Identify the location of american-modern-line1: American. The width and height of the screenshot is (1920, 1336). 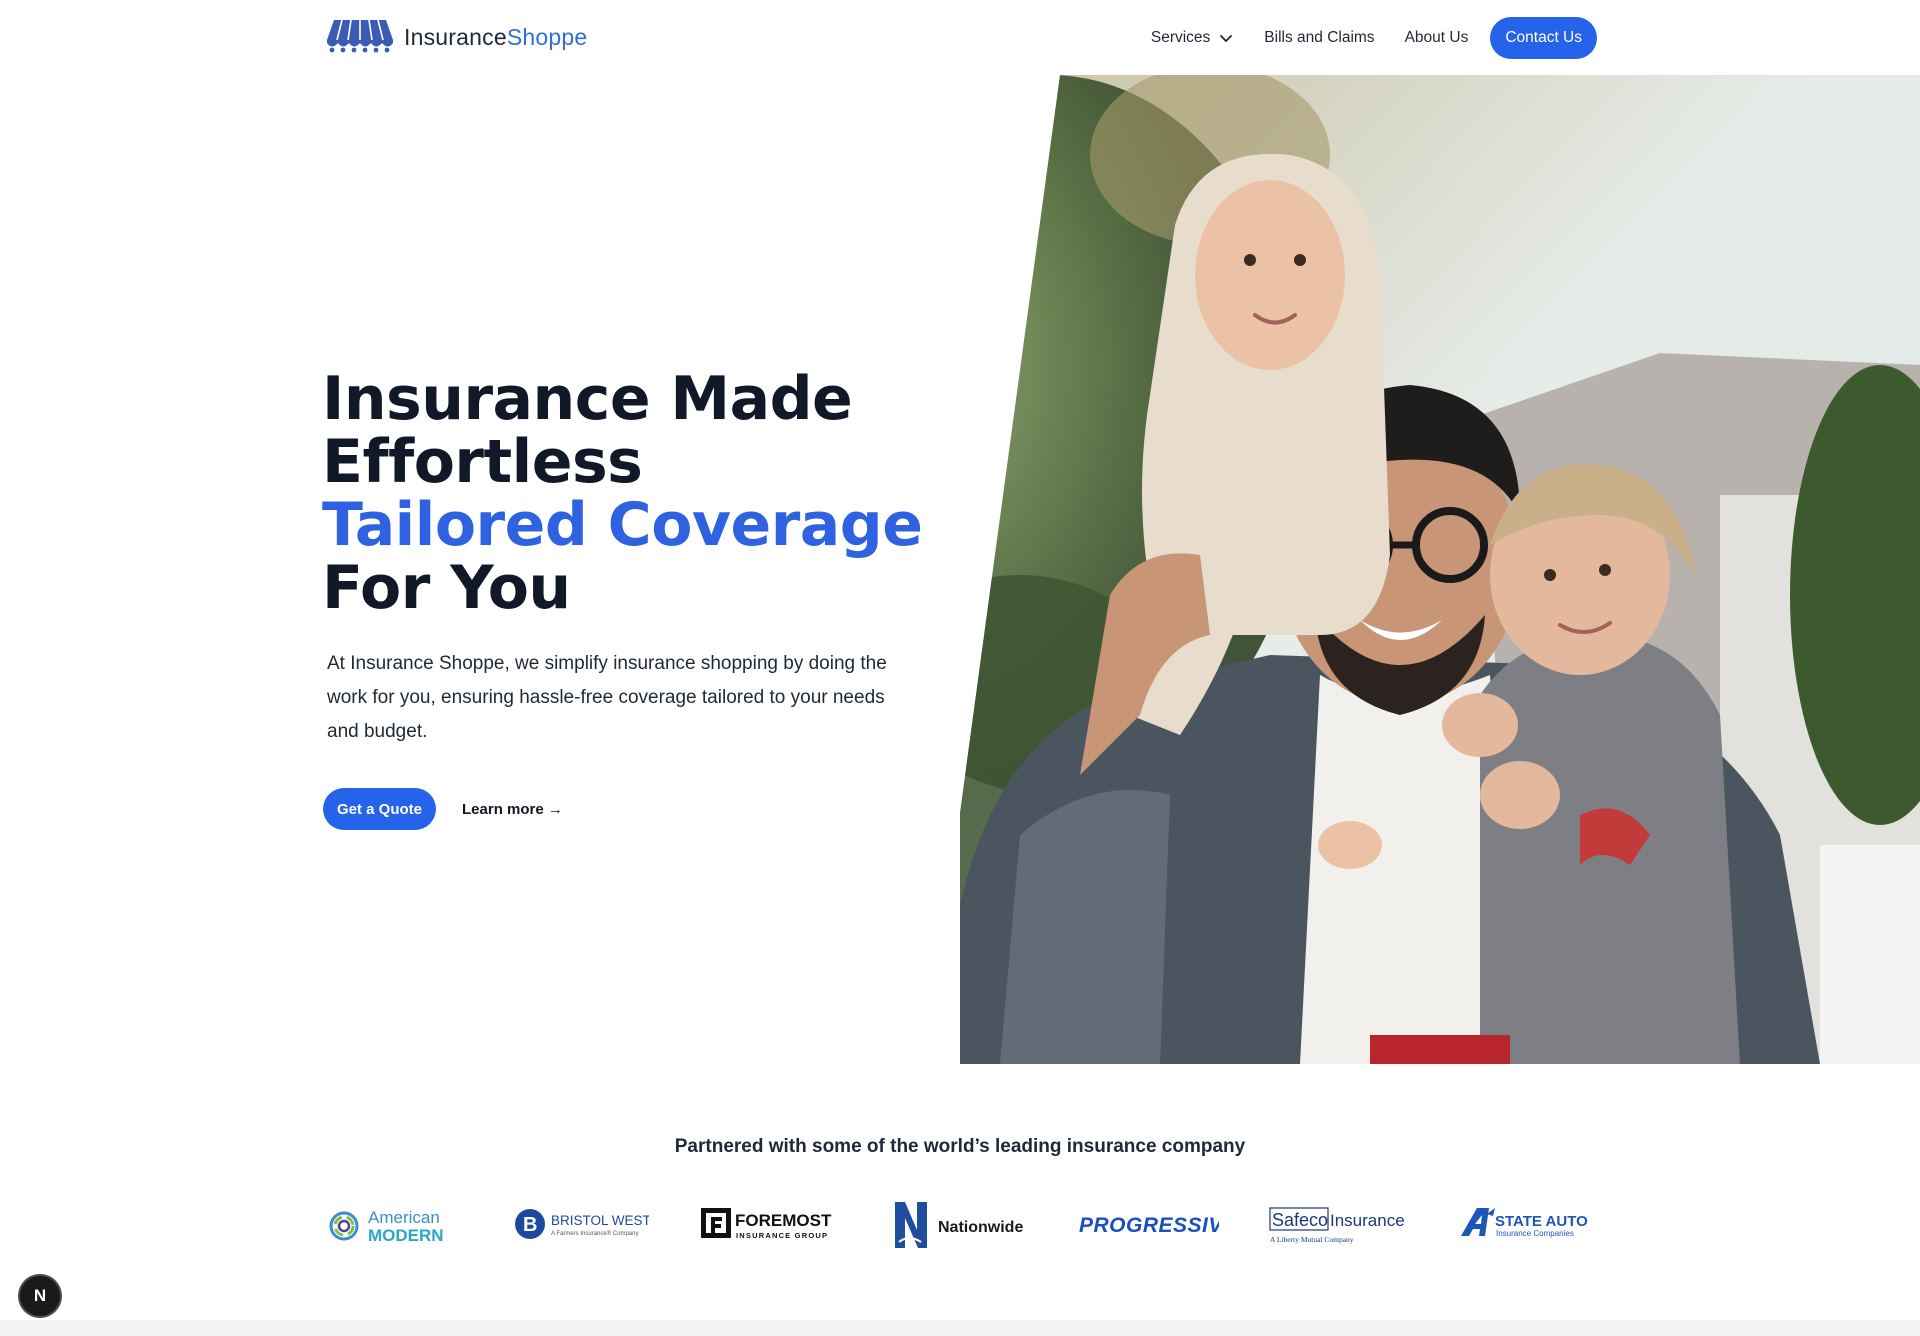
(404, 1217).